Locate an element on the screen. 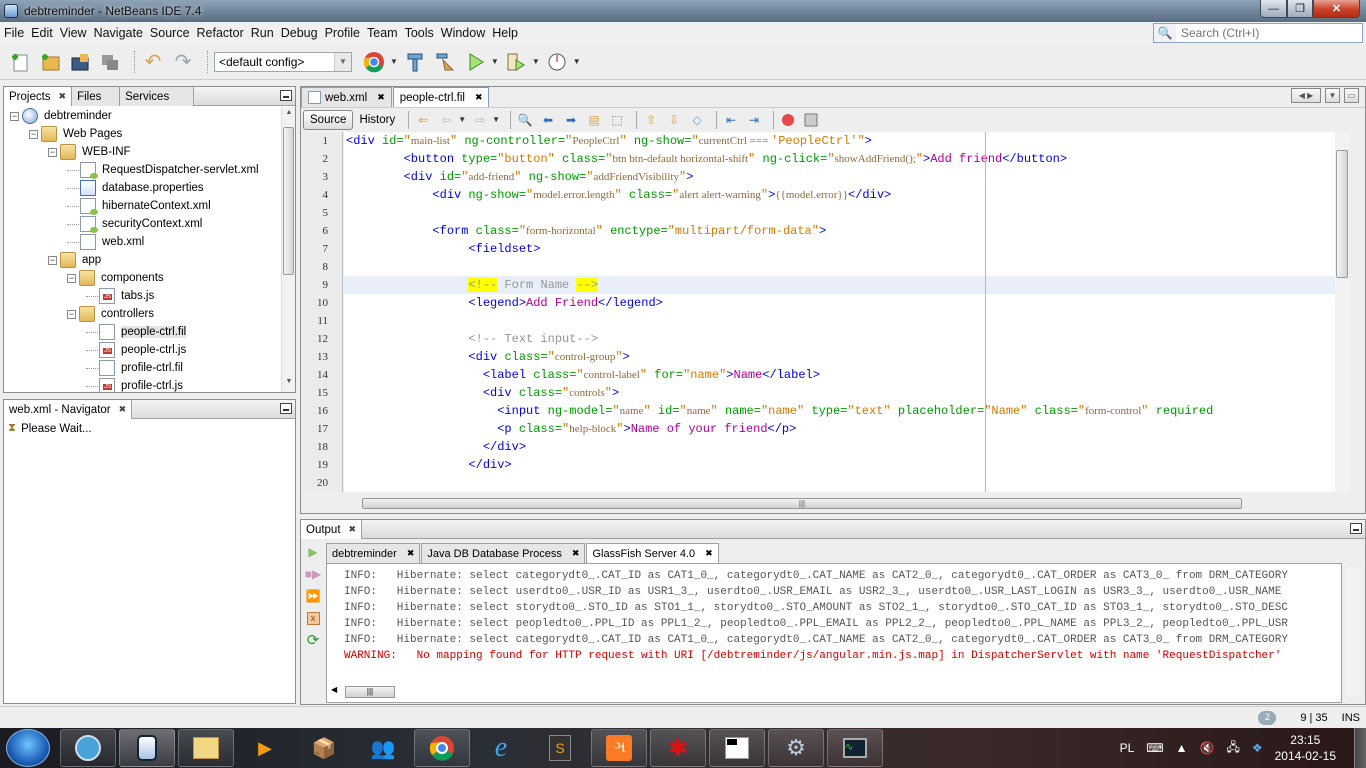 The height and width of the screenshot is (768, 1366). tab-people-ctrl: people-ctrl.fil ✖ is located at coordinates (441, 97).